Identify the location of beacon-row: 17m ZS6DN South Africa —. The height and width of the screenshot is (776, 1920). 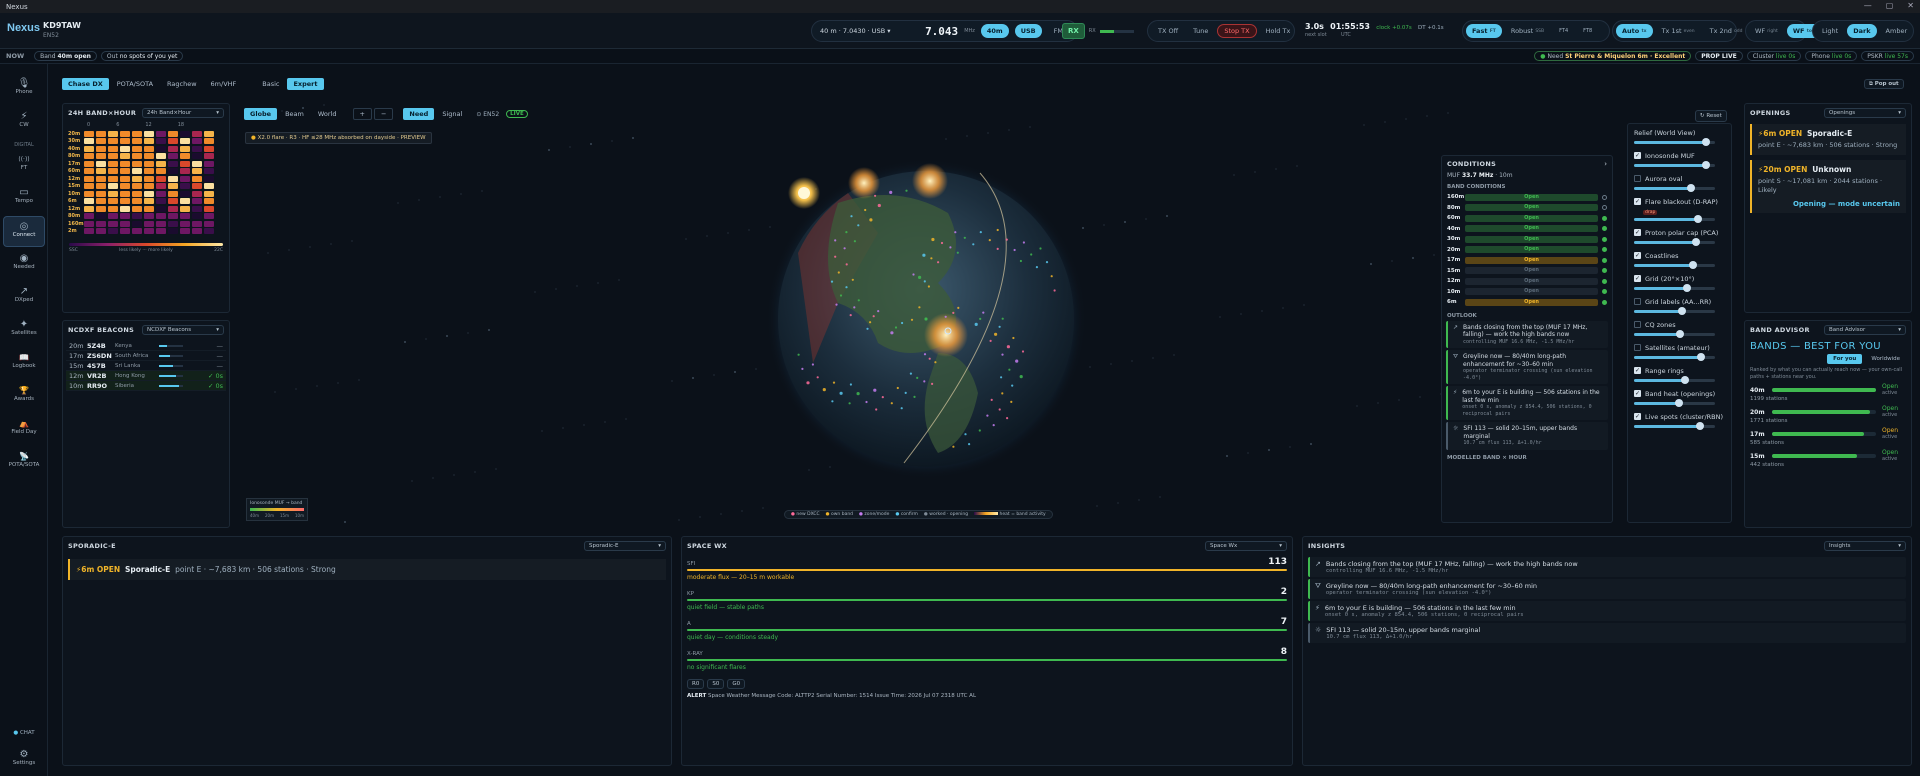
(146, 356).